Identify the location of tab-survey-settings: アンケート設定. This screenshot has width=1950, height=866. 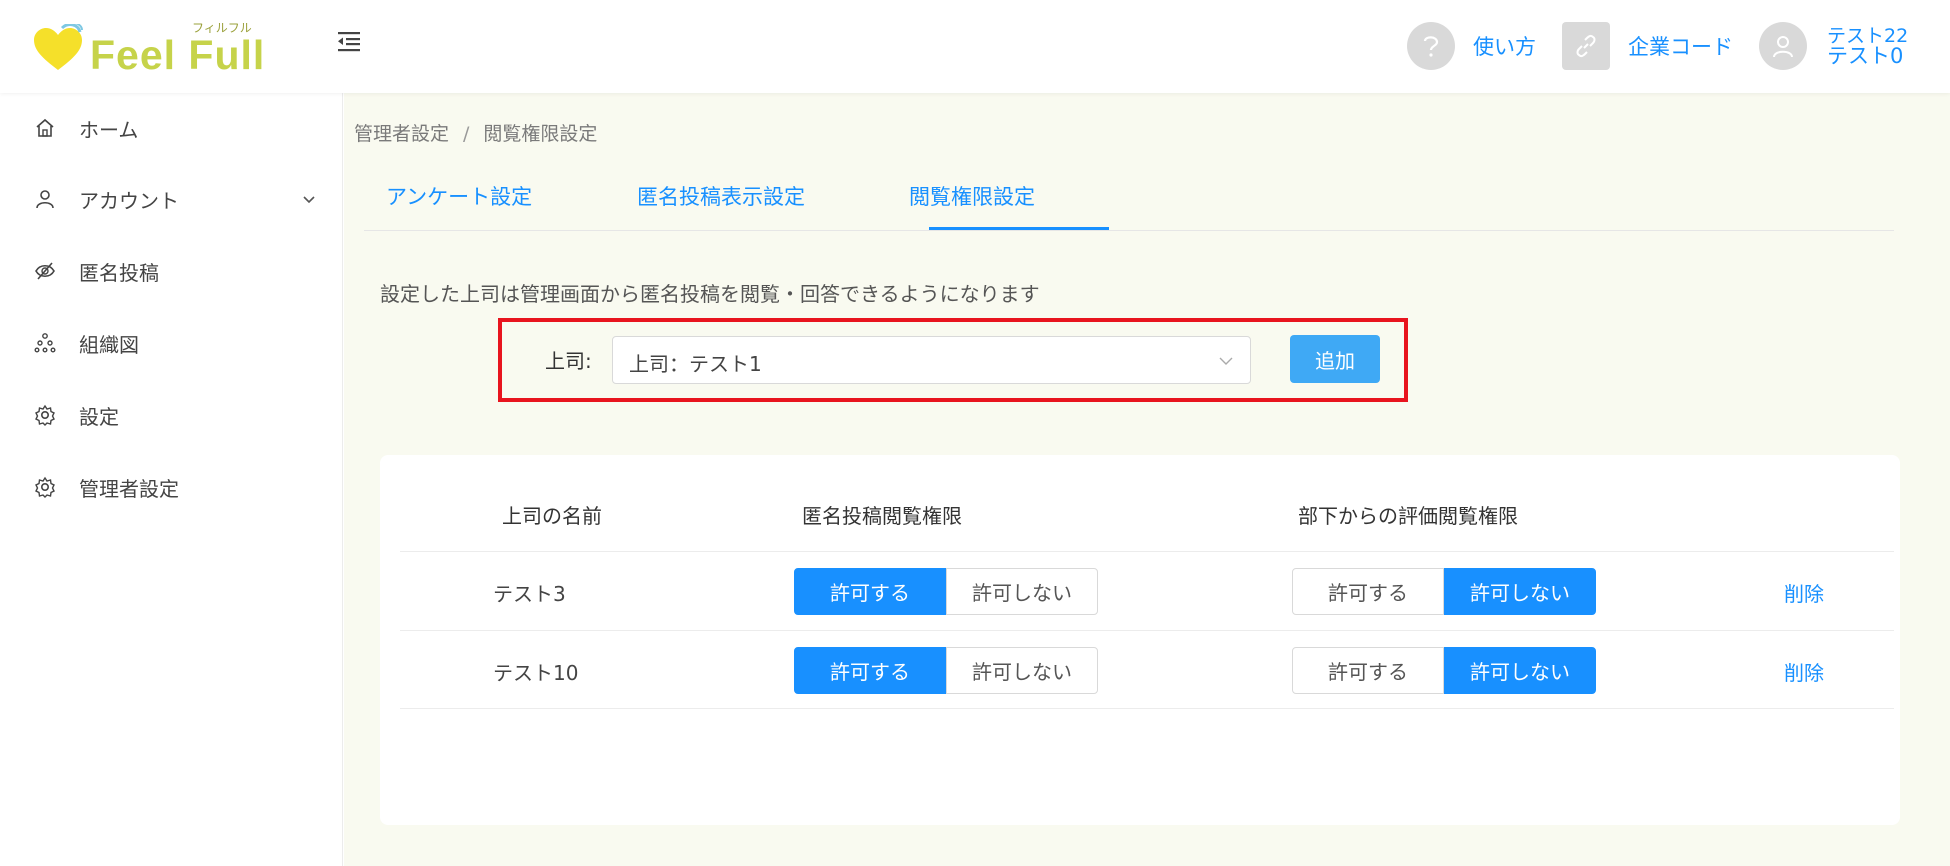
(459, 196).